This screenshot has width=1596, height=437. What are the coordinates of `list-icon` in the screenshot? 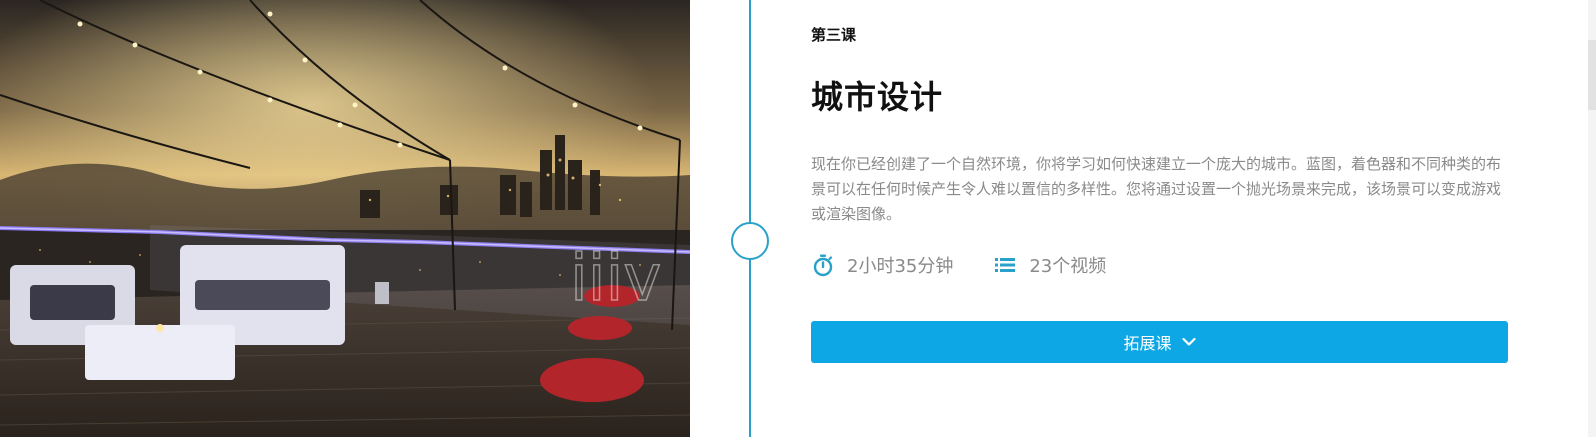 It's located at (1005, 265).